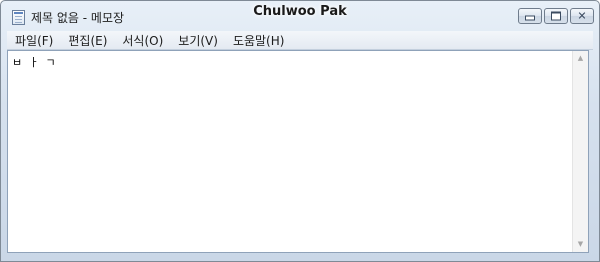 Image resolution: width=600 pixels, height=262 pixels. I want to click on close-icon: ✕, so click(582, 16).